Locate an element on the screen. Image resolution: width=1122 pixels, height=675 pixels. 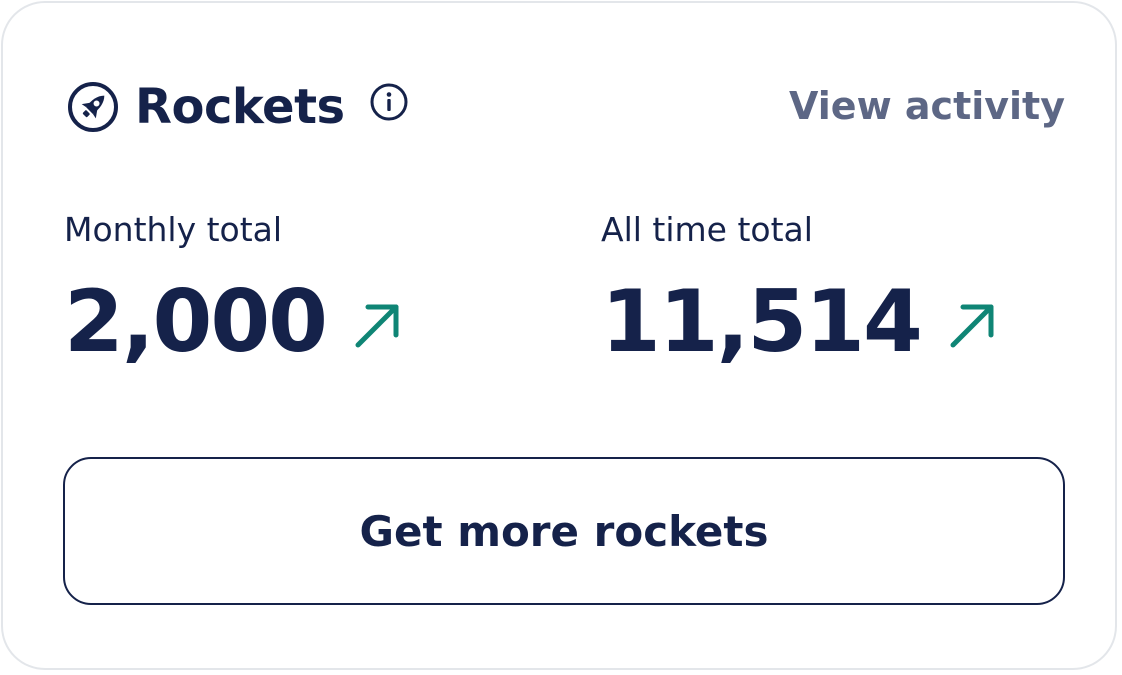
monthly-total-row: 2,000 is located at coordinates (234, 322).